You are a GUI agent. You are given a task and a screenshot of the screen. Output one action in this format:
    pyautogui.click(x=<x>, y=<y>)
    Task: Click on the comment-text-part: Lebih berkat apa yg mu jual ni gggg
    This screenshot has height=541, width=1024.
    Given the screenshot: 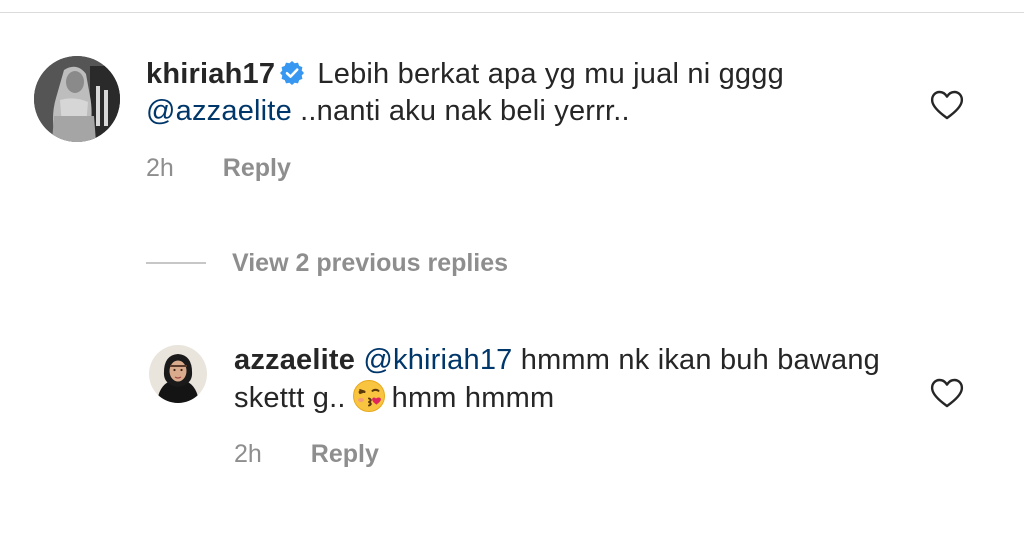 What is the action you would take?
    pyautogui.click(x=550, y=74)
    